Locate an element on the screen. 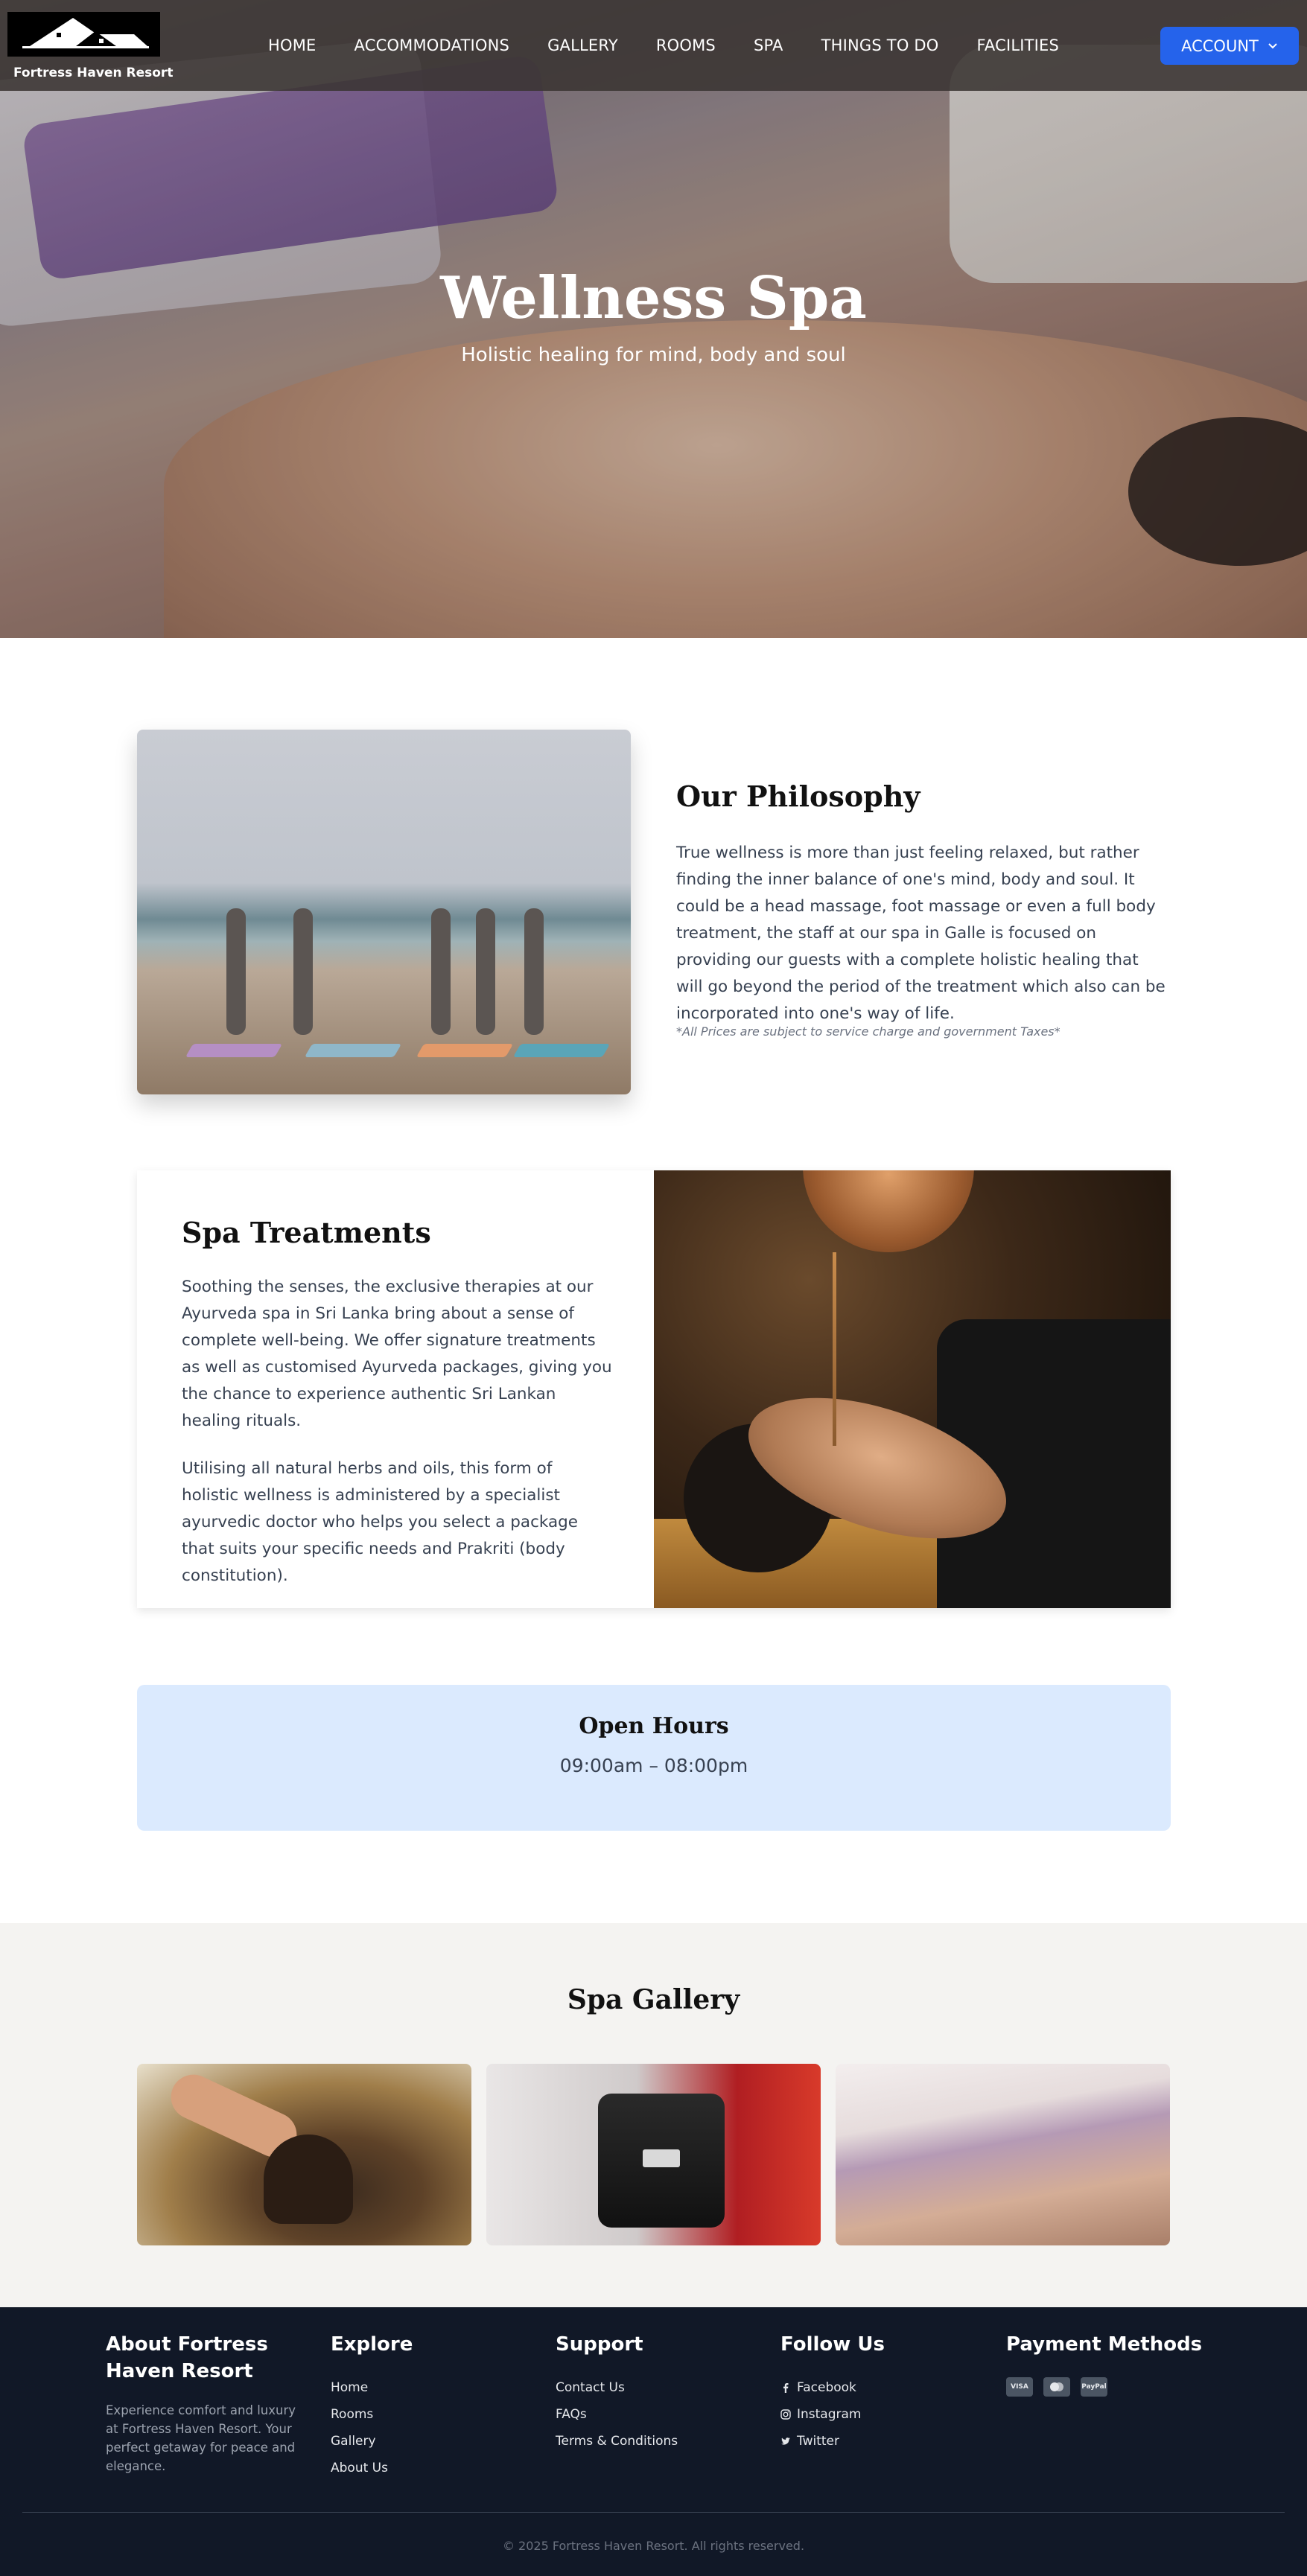 The height and width of the screenshot is (2576, 1307). account-label: ACCOUNT is located at coordinates (1220, 45).